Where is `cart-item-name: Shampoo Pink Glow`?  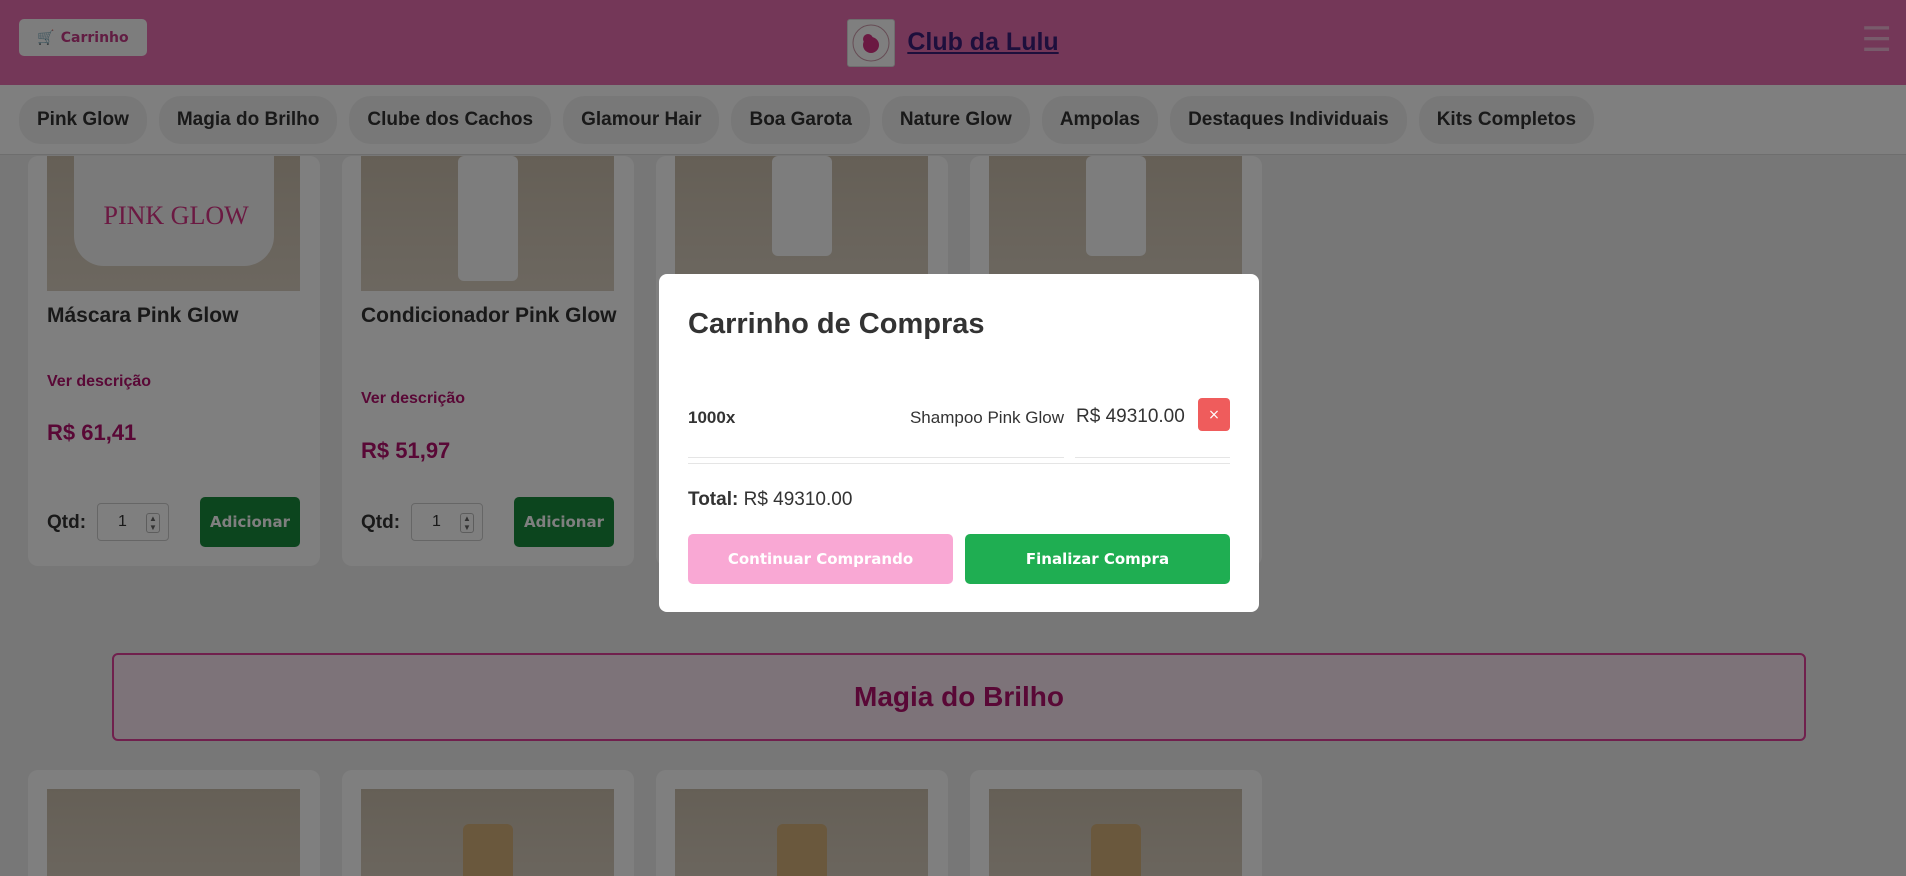
cart-item-name: Shampoo Pink Glow is located at coordinates (986, 417).